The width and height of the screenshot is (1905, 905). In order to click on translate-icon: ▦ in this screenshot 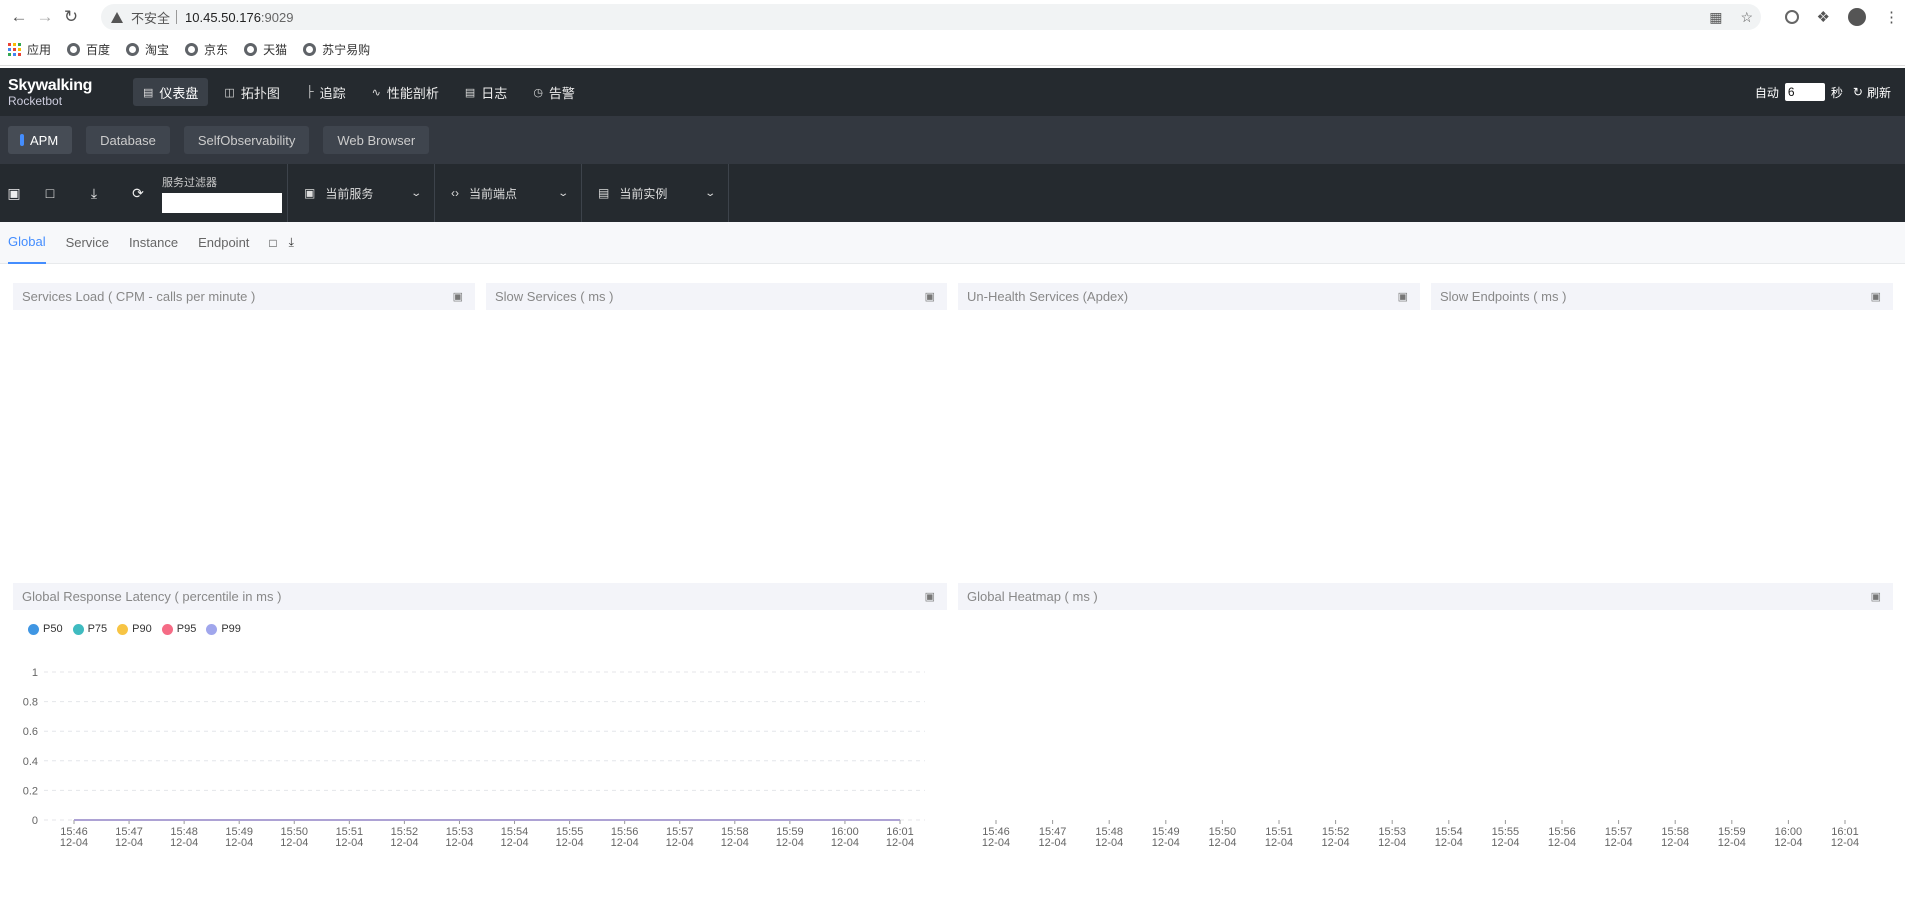, I will do `click(1715, 17)`.